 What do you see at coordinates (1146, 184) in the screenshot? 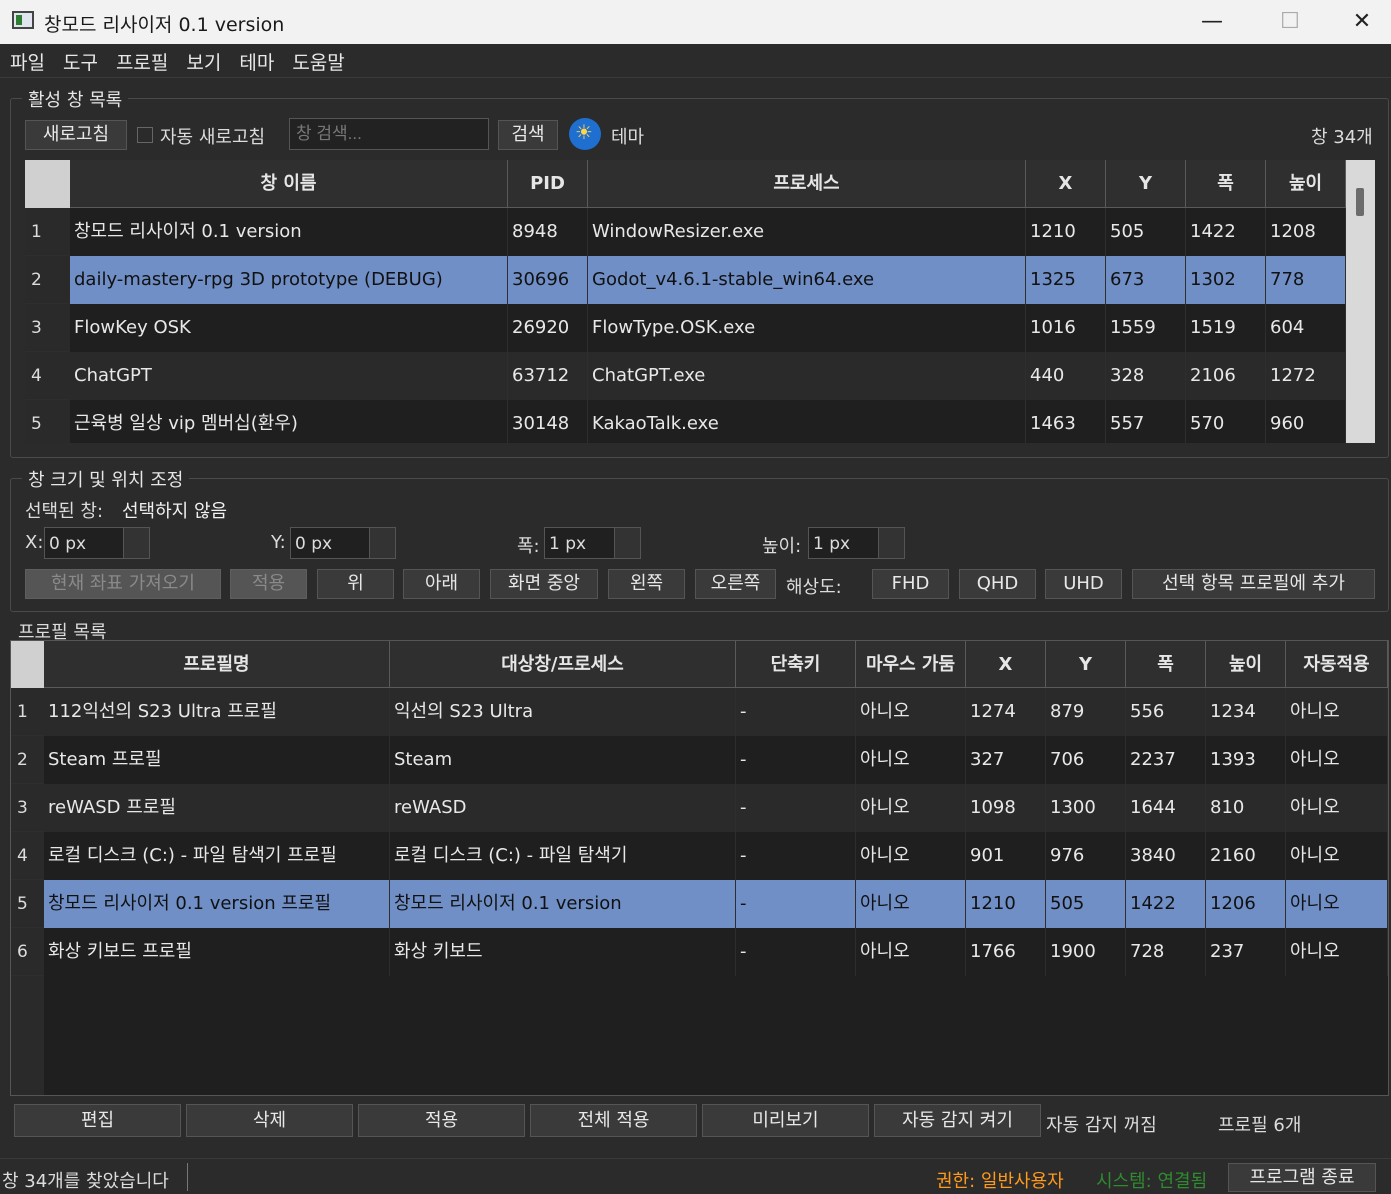
I see `column-header-y: Y` at bounding box center [1146, 184].